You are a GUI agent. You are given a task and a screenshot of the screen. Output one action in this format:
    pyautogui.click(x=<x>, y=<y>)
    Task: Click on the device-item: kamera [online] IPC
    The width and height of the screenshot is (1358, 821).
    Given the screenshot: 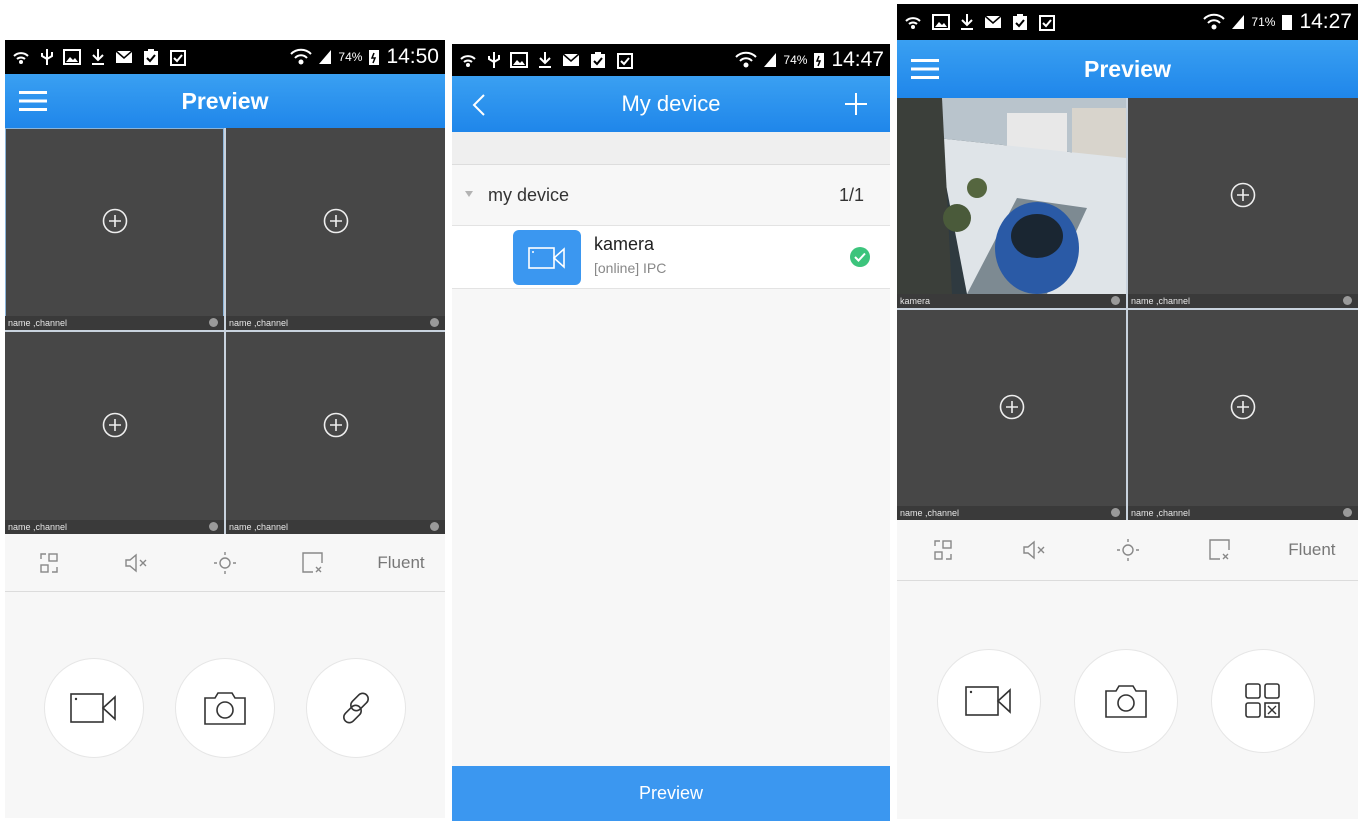 What is the action you would take?
    pyautogui.click(x=671, y=257)
    